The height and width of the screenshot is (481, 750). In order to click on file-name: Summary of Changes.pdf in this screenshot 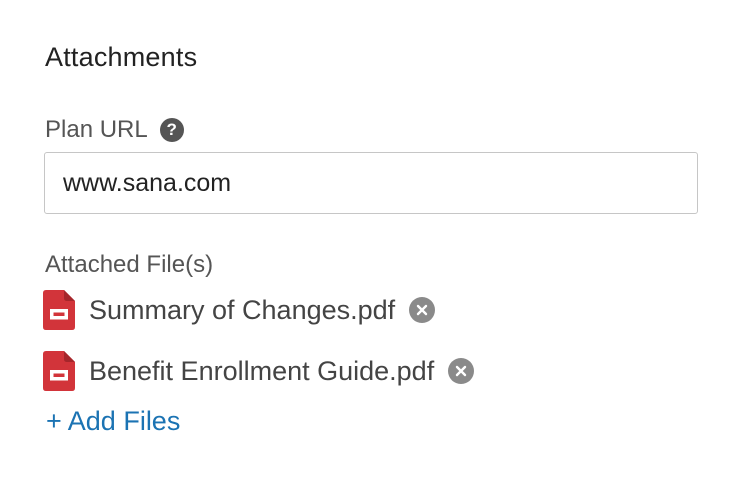, I will do `click(242, 310)`.